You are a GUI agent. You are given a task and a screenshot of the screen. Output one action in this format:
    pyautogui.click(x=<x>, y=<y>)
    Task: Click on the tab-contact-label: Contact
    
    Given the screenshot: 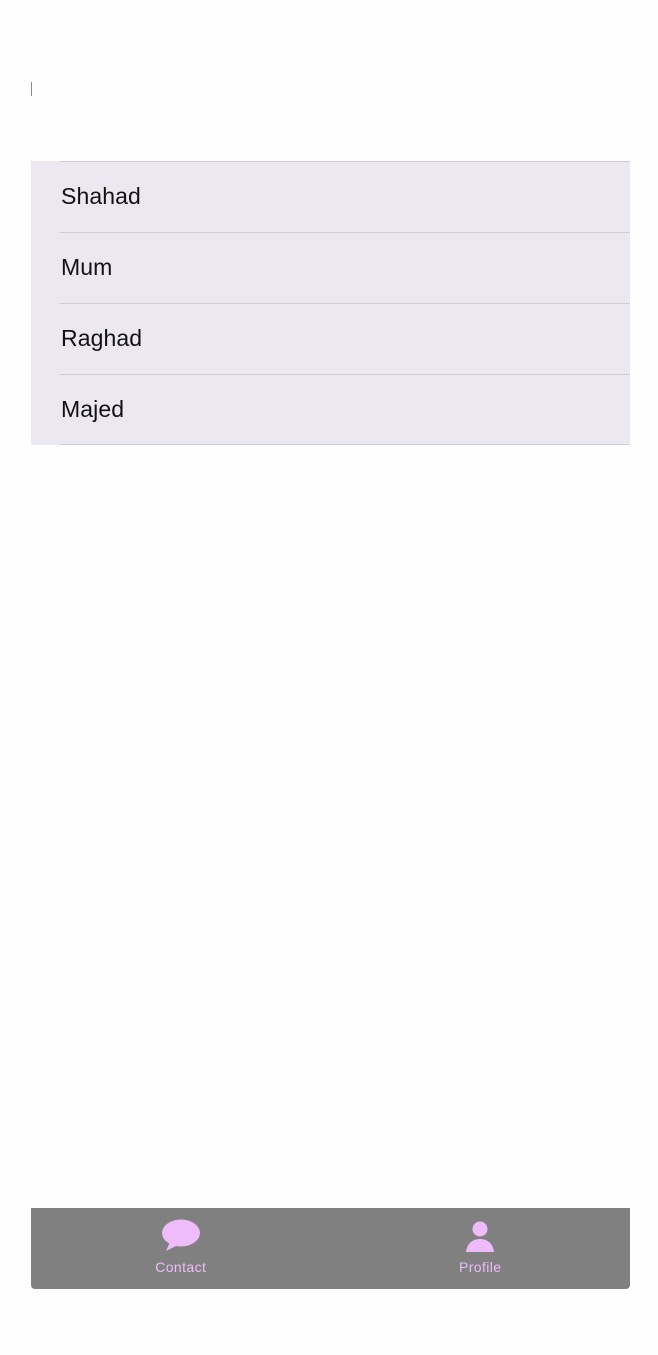 What is the action you would take?
    pyautogui.click(x=181, y=1267)
    